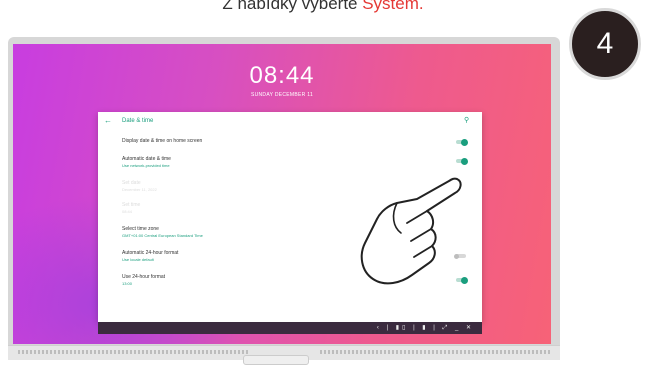  I want to click on setting-subtitle: Use network-provided time, so click(146, 165).